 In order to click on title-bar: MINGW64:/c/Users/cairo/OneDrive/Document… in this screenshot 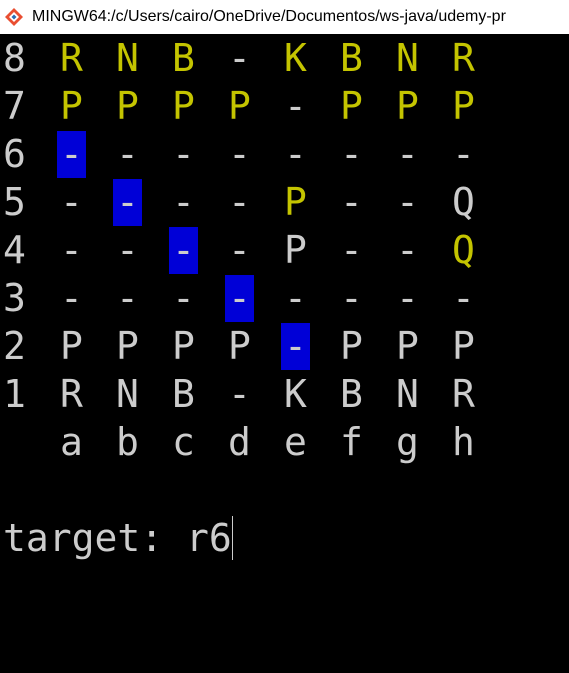, I will do `click(284, 17)`.